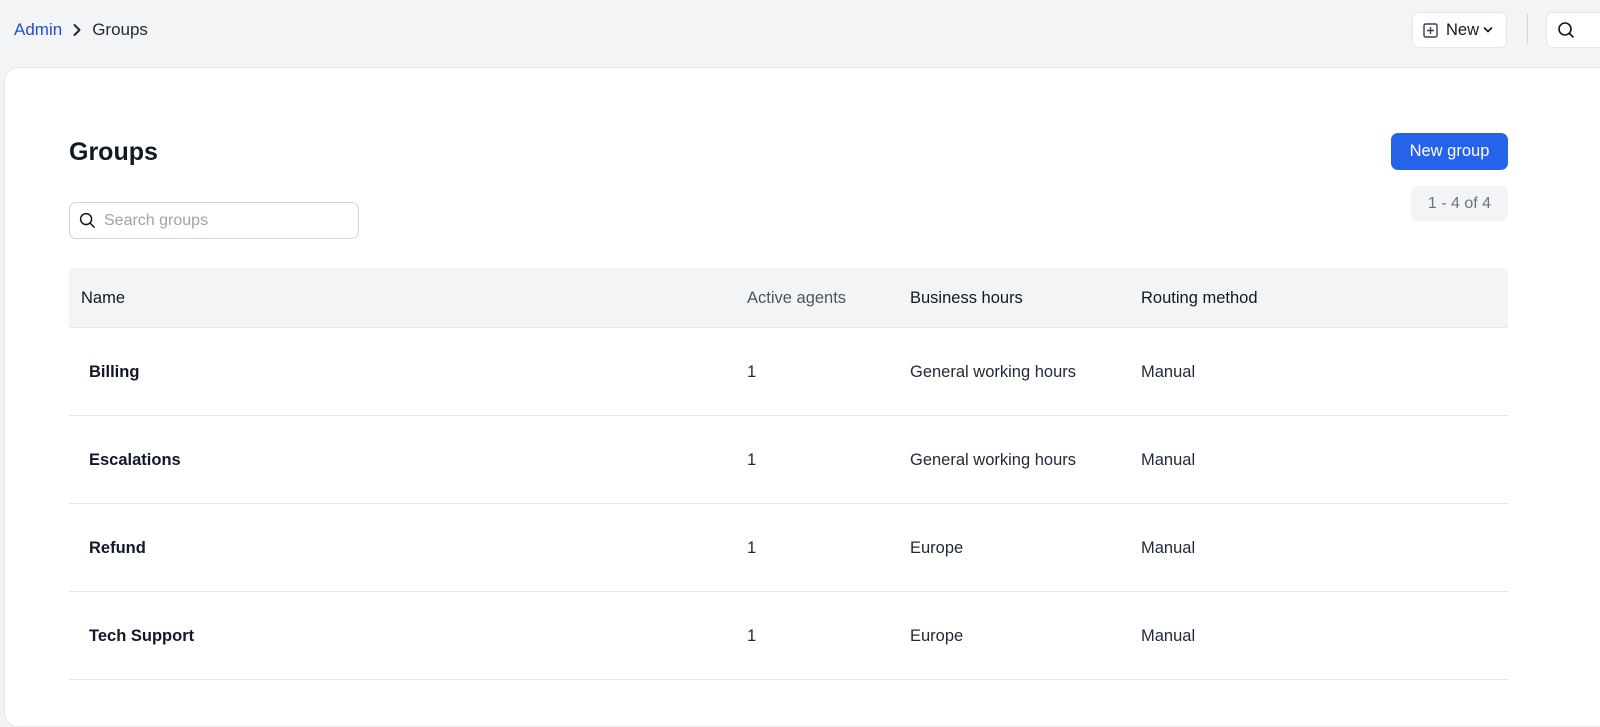  I want to click on table-row: Billing 1 General working hours Manual, so click(788, 372).